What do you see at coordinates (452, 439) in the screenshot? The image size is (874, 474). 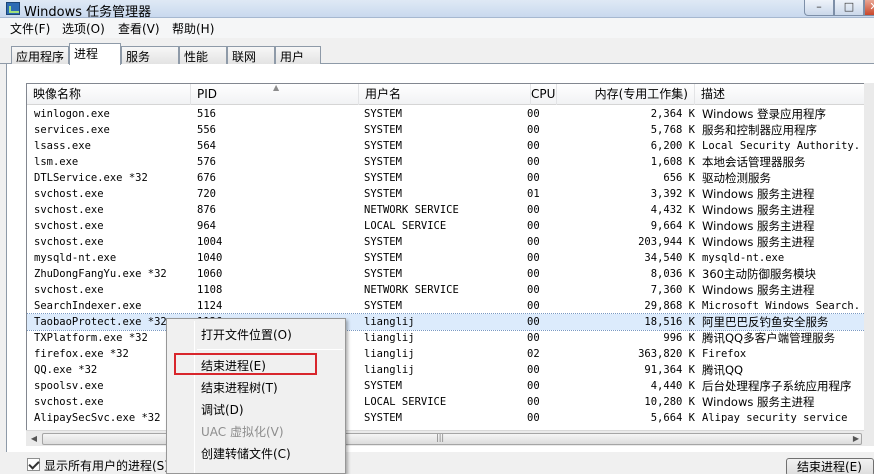 I see `scroll-thumb` at bounding box center [452, 439].